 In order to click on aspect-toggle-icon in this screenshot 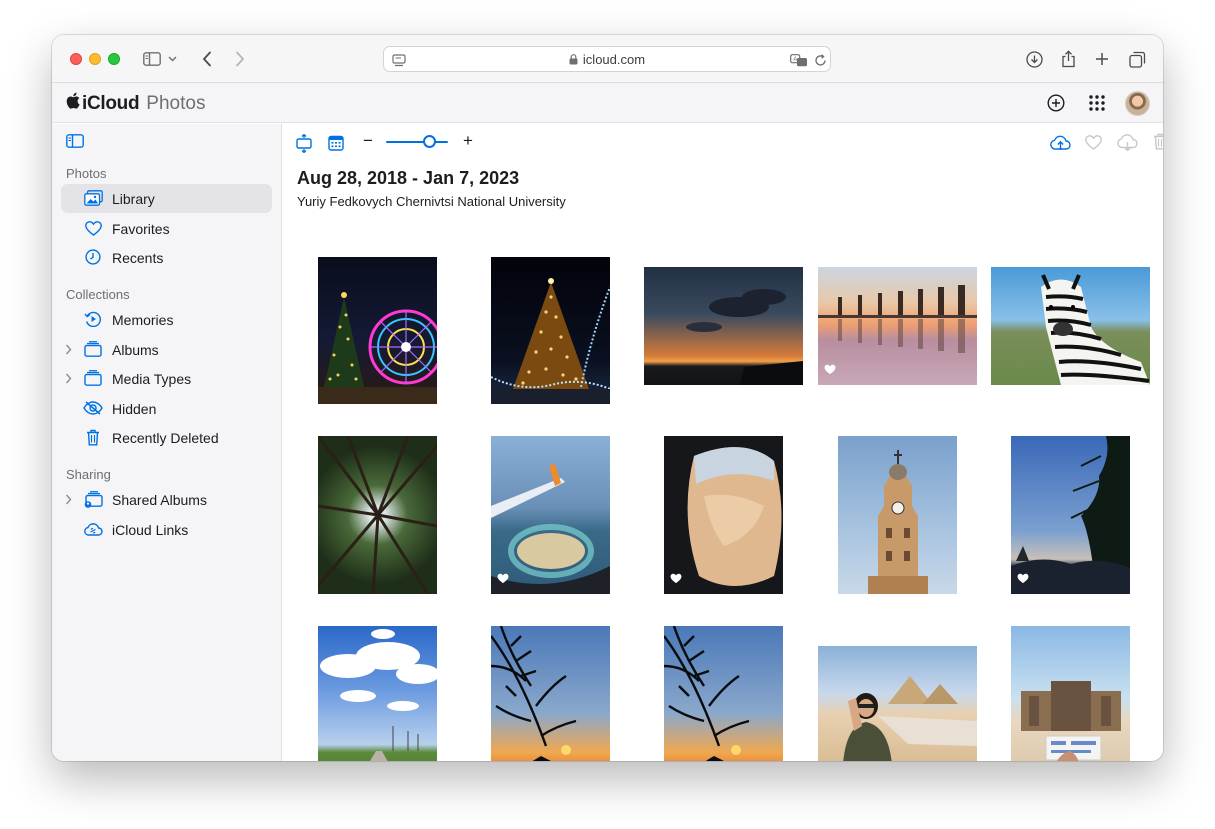, I will do `click(304, 143)`.